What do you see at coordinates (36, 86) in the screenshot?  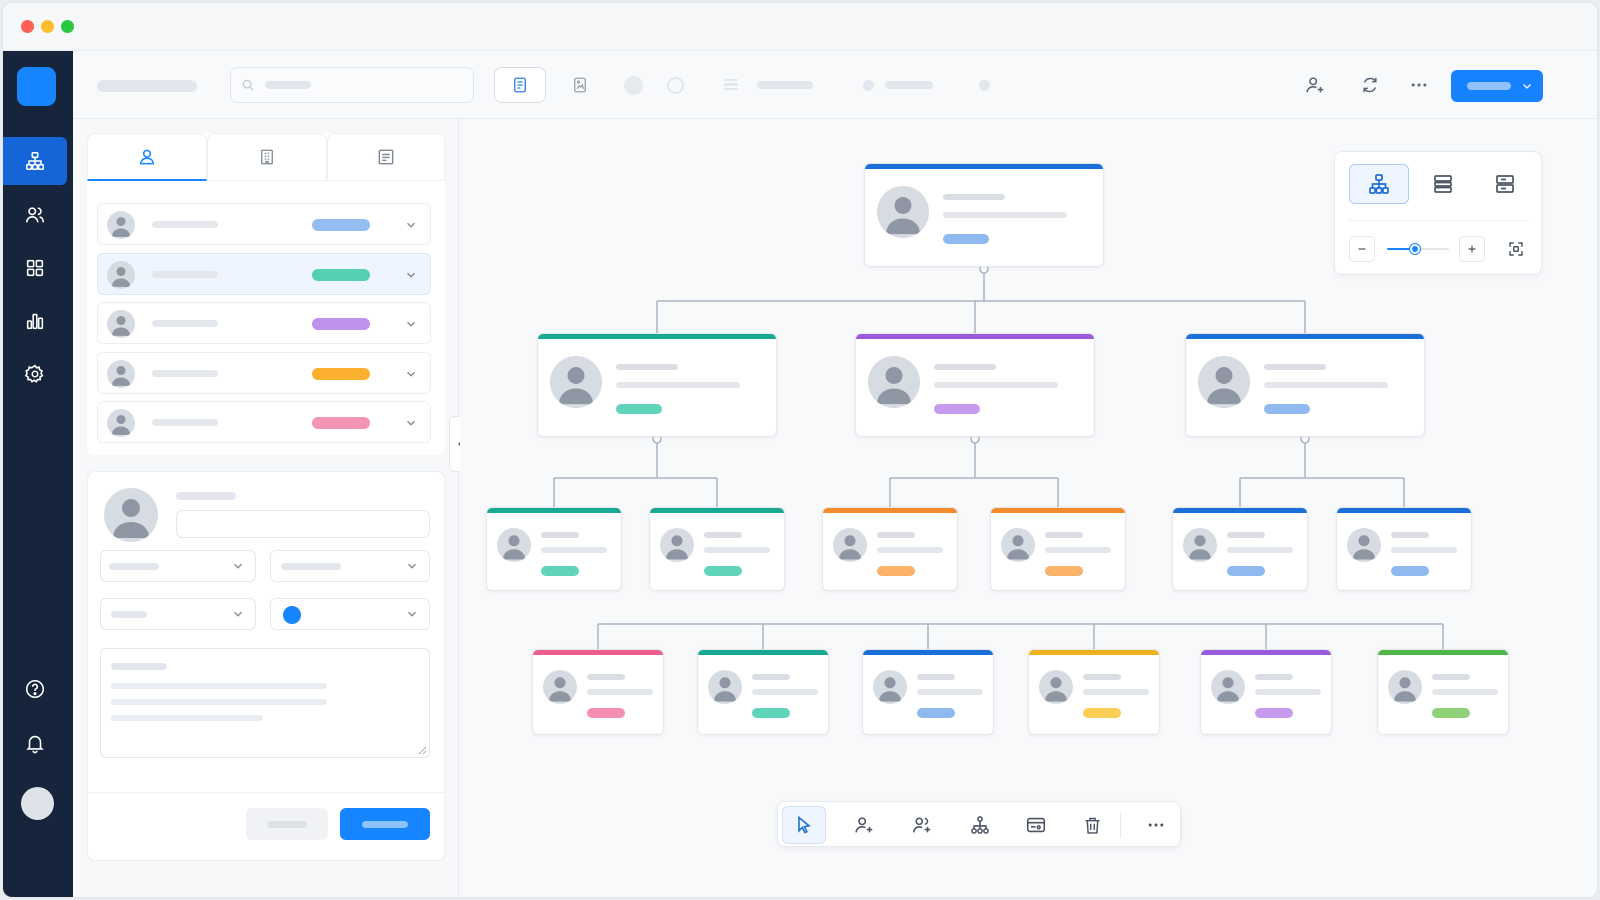 I see `app-logo` at bounding box center [36, 86].